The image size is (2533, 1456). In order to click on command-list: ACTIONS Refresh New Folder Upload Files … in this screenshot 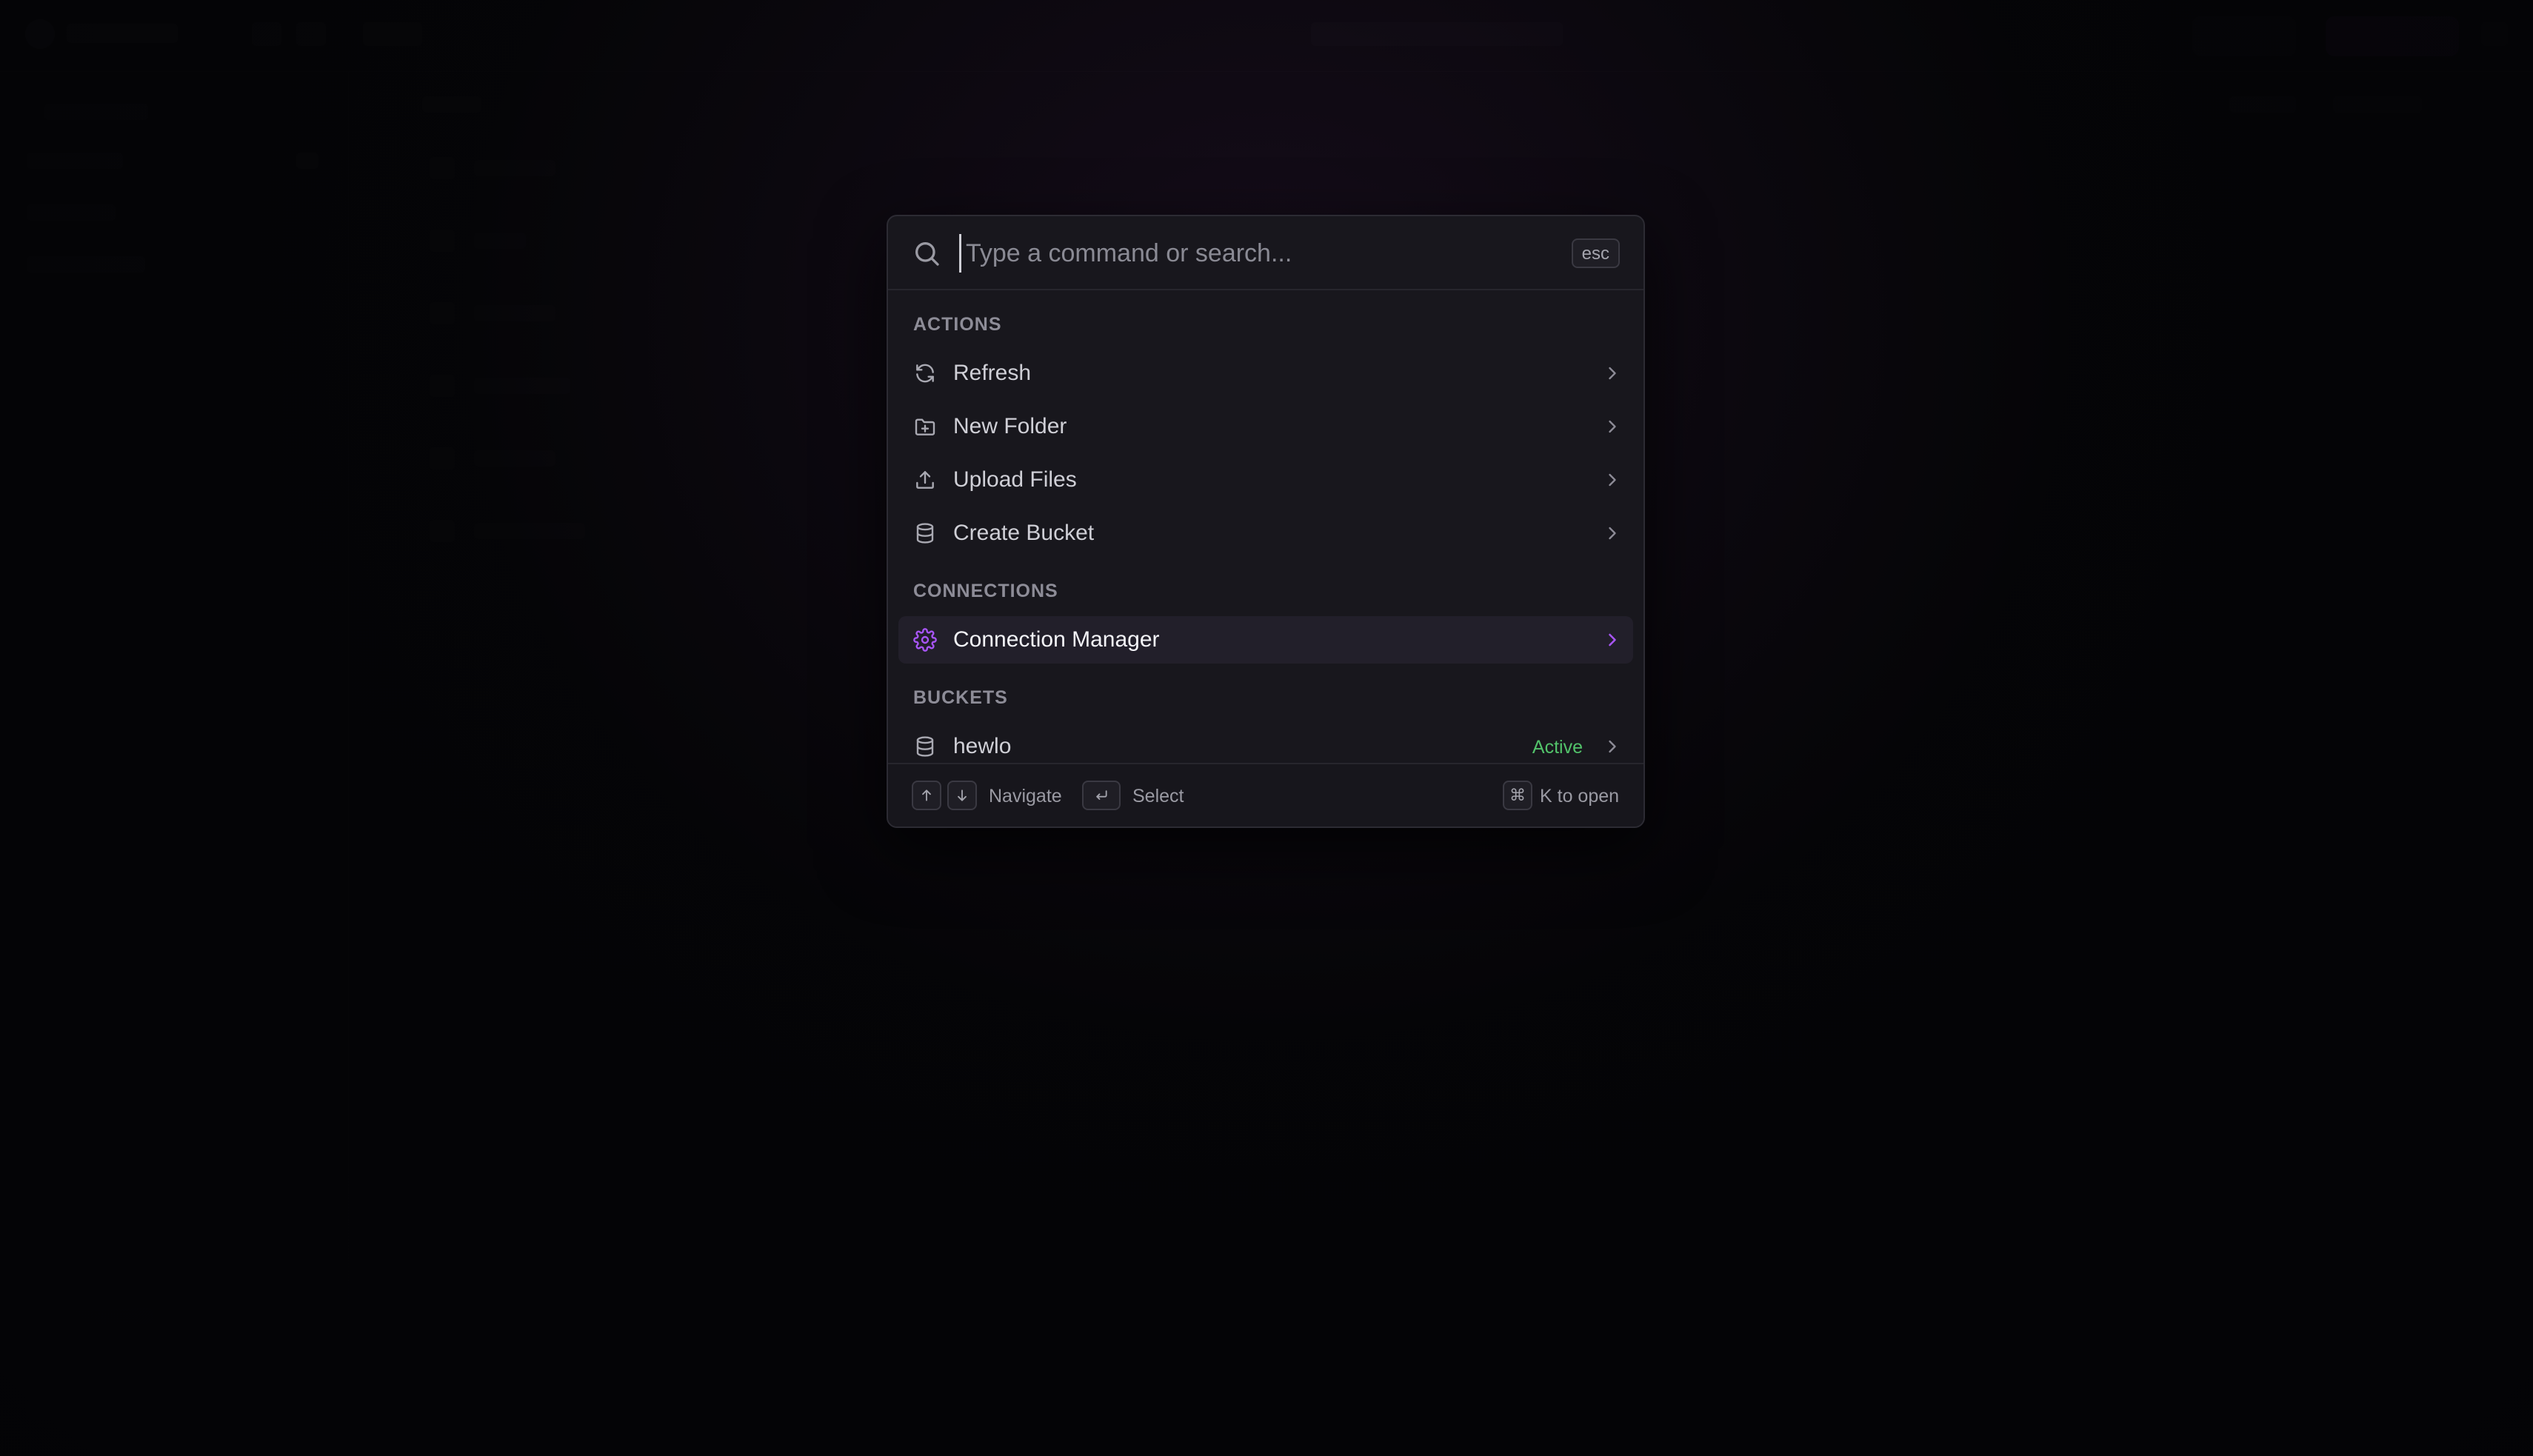, I will do `click(1265, 523)`.